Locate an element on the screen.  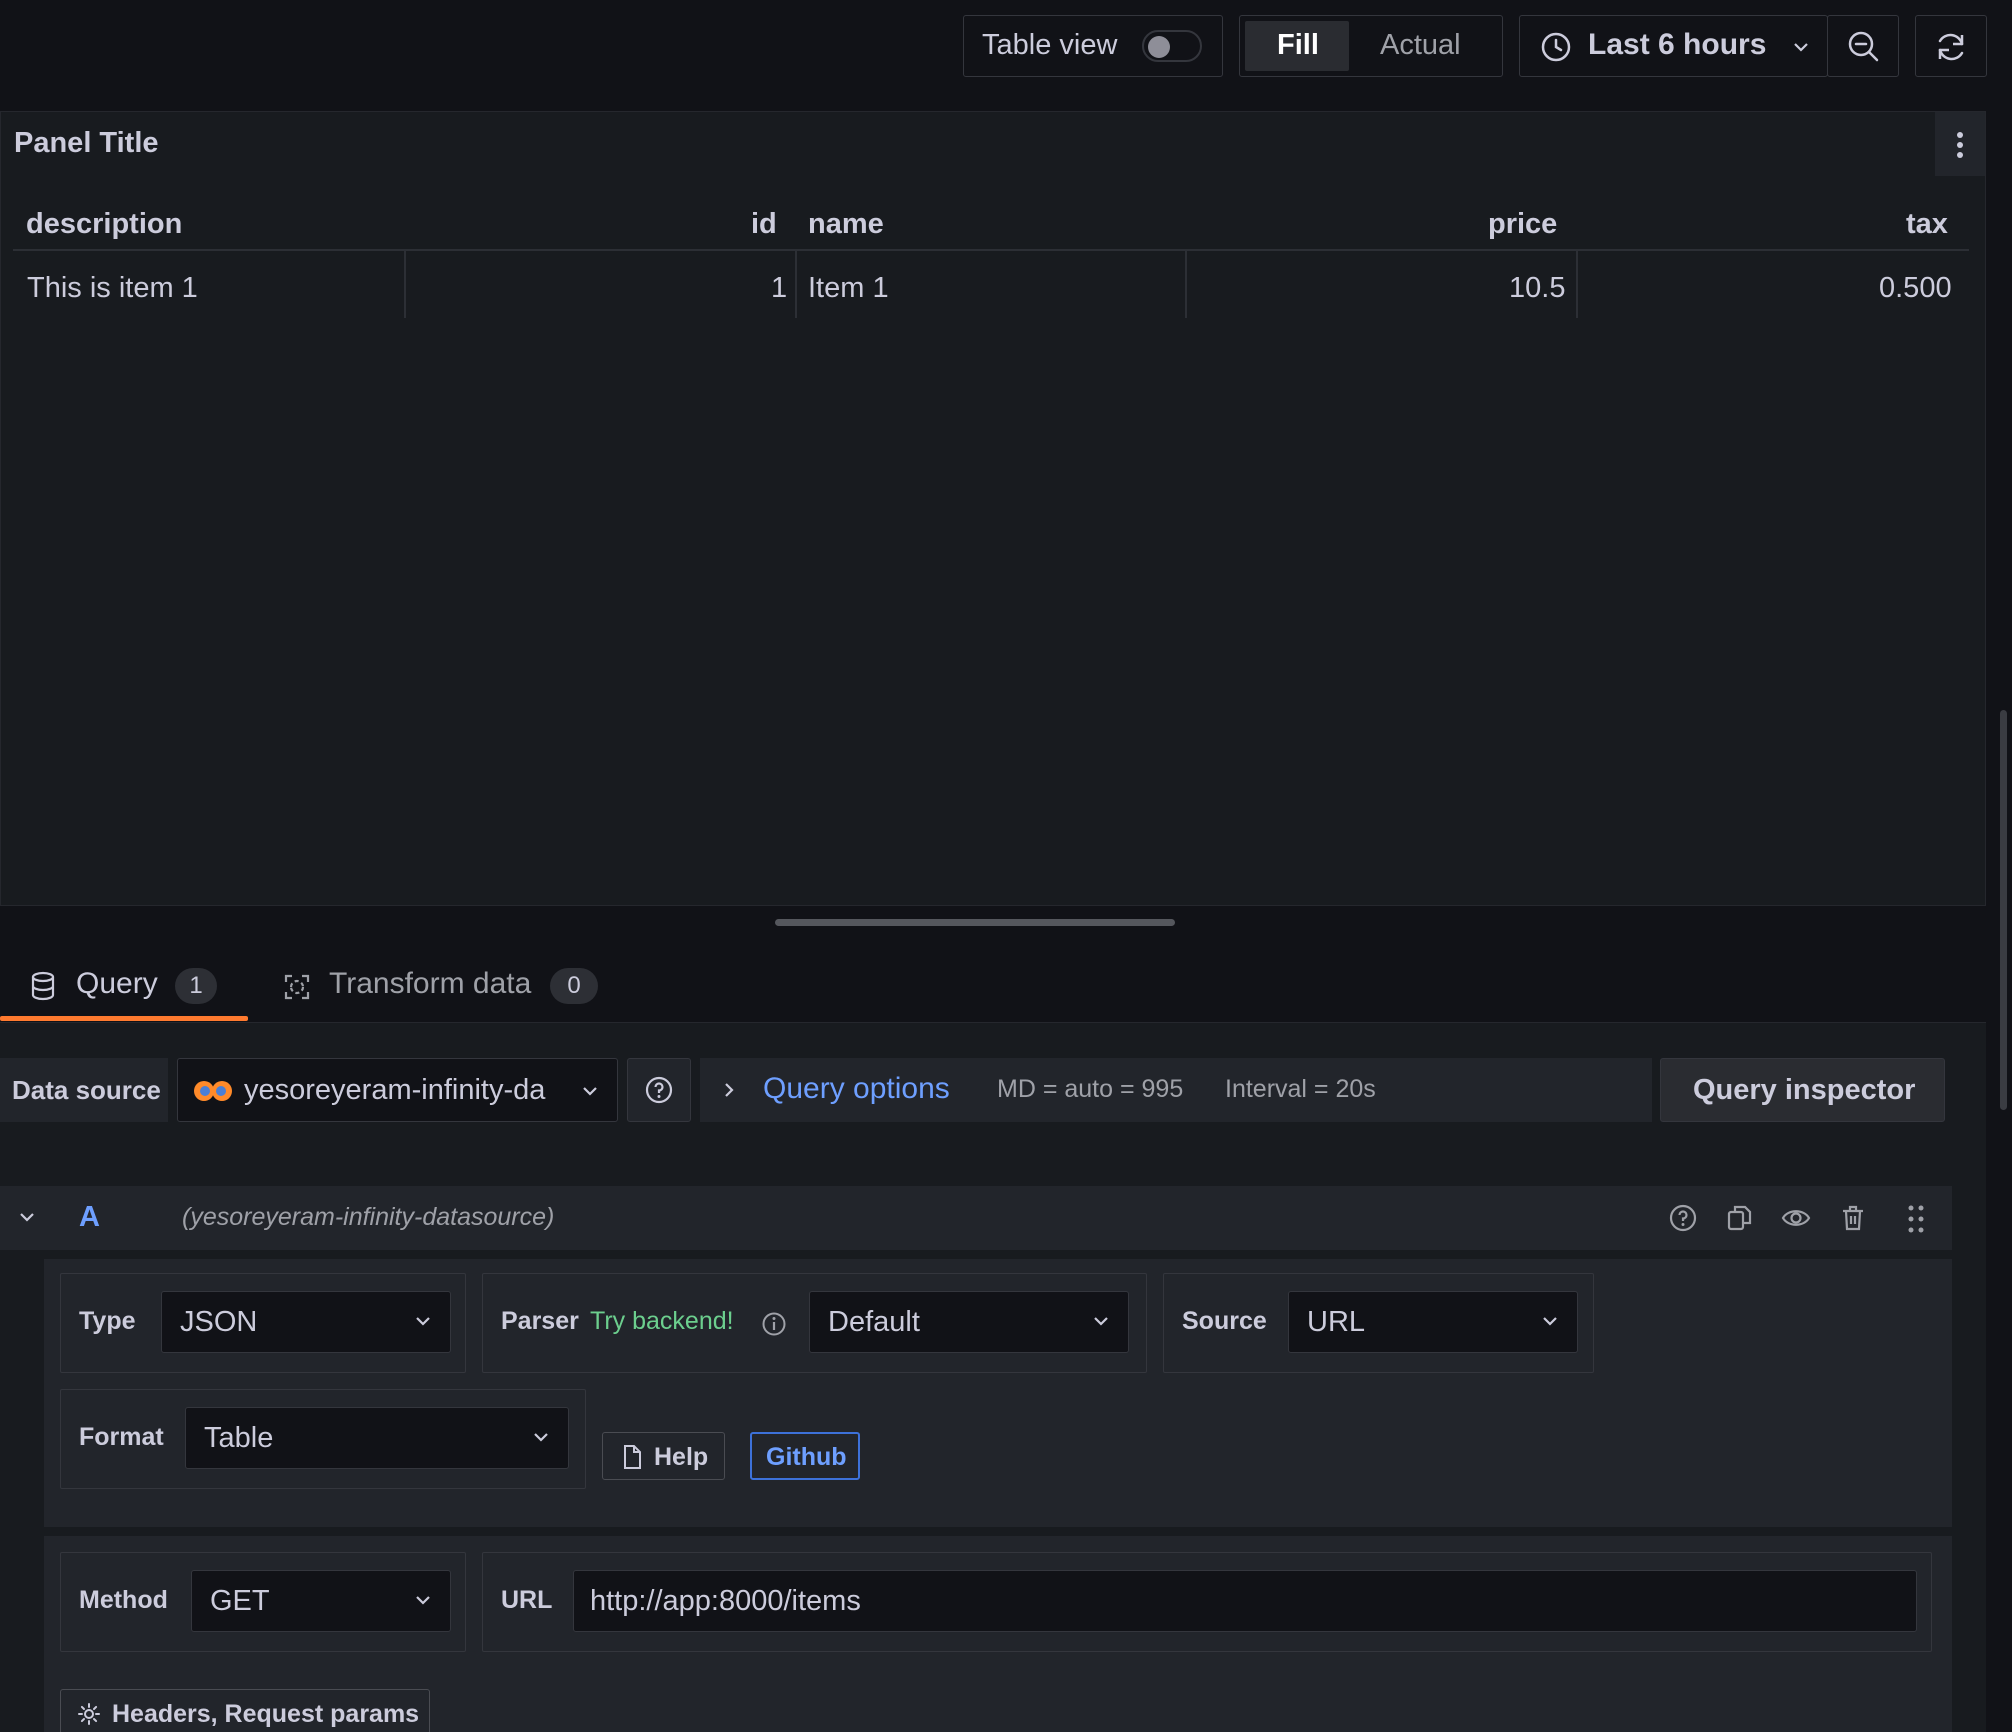
panel-resize-handle is located at coordinates (975, 922).